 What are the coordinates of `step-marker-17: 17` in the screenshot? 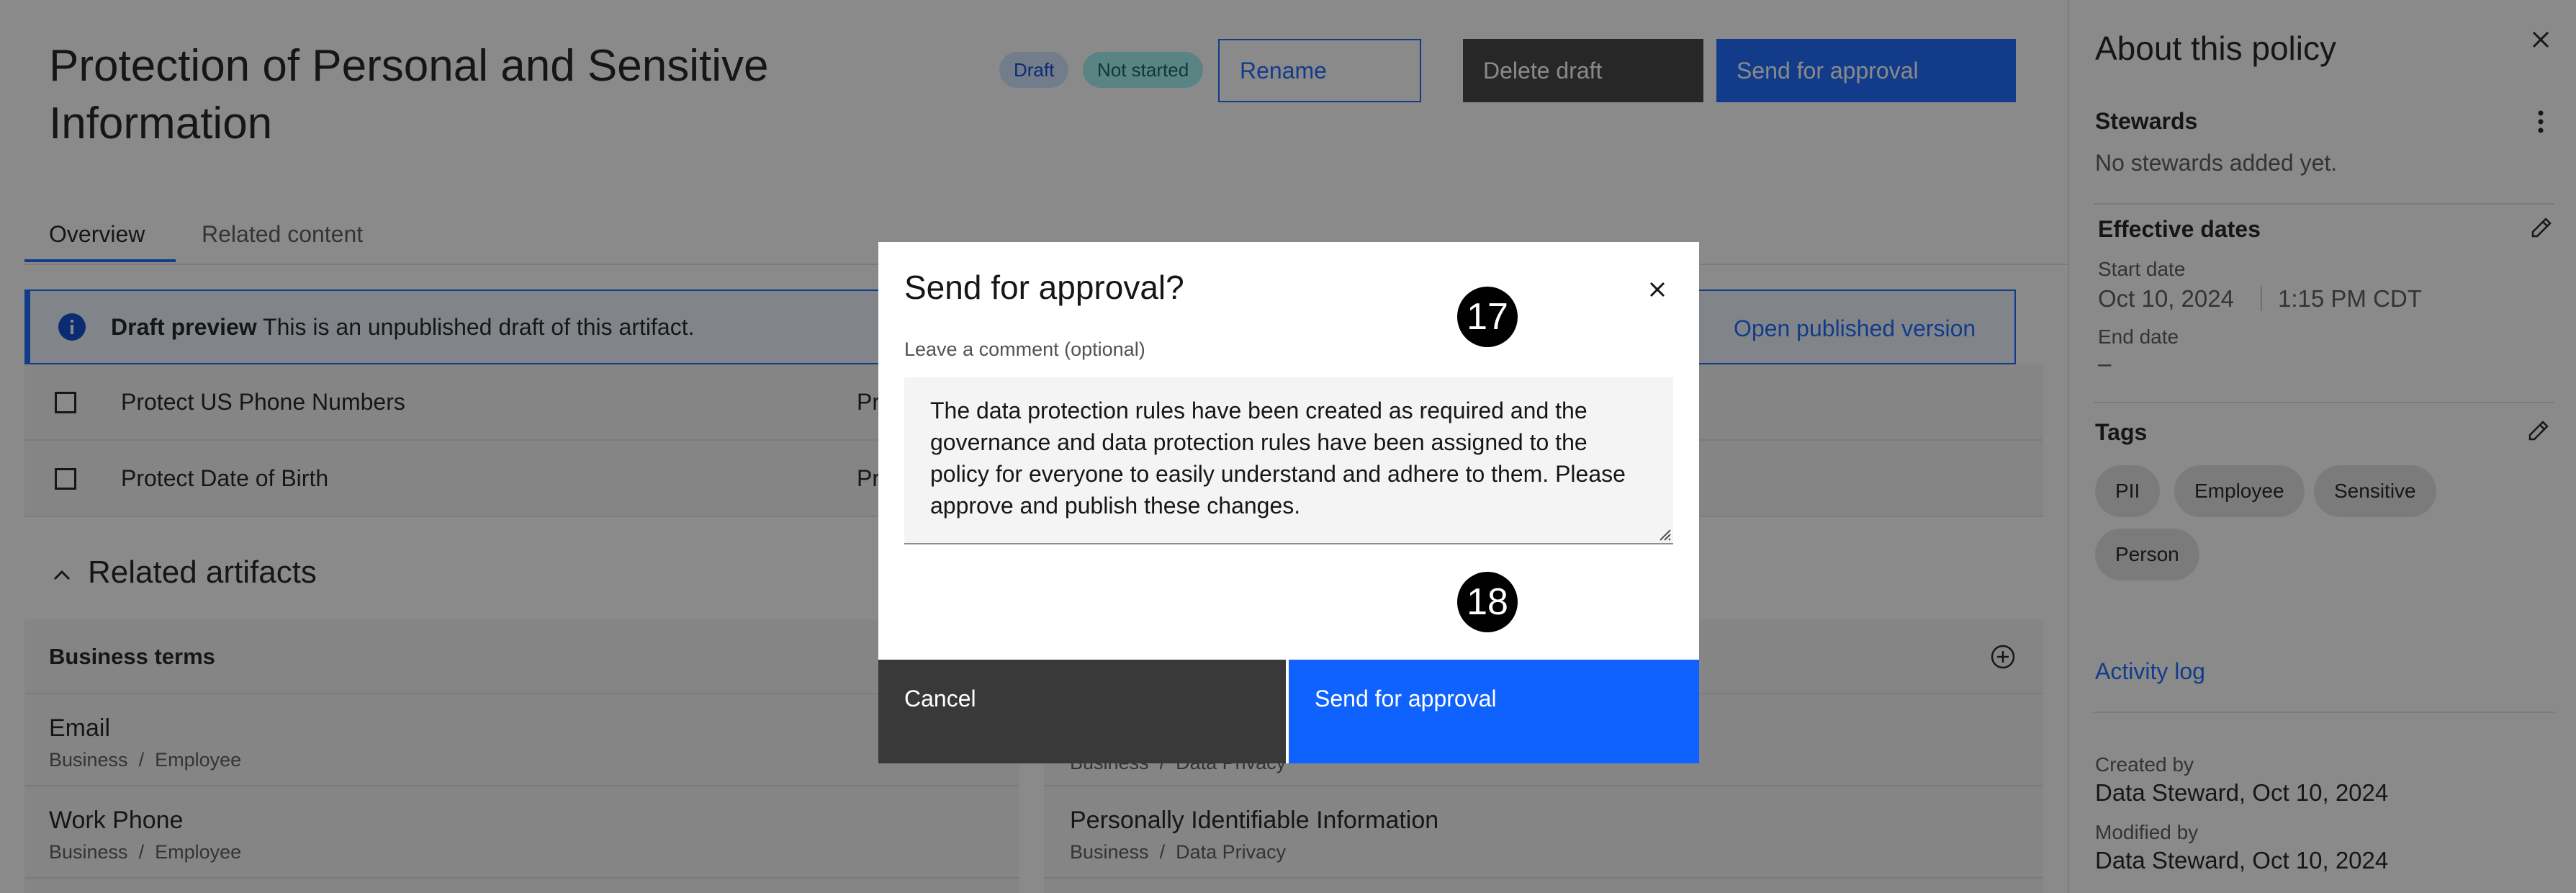 It's located at (1487, 317).